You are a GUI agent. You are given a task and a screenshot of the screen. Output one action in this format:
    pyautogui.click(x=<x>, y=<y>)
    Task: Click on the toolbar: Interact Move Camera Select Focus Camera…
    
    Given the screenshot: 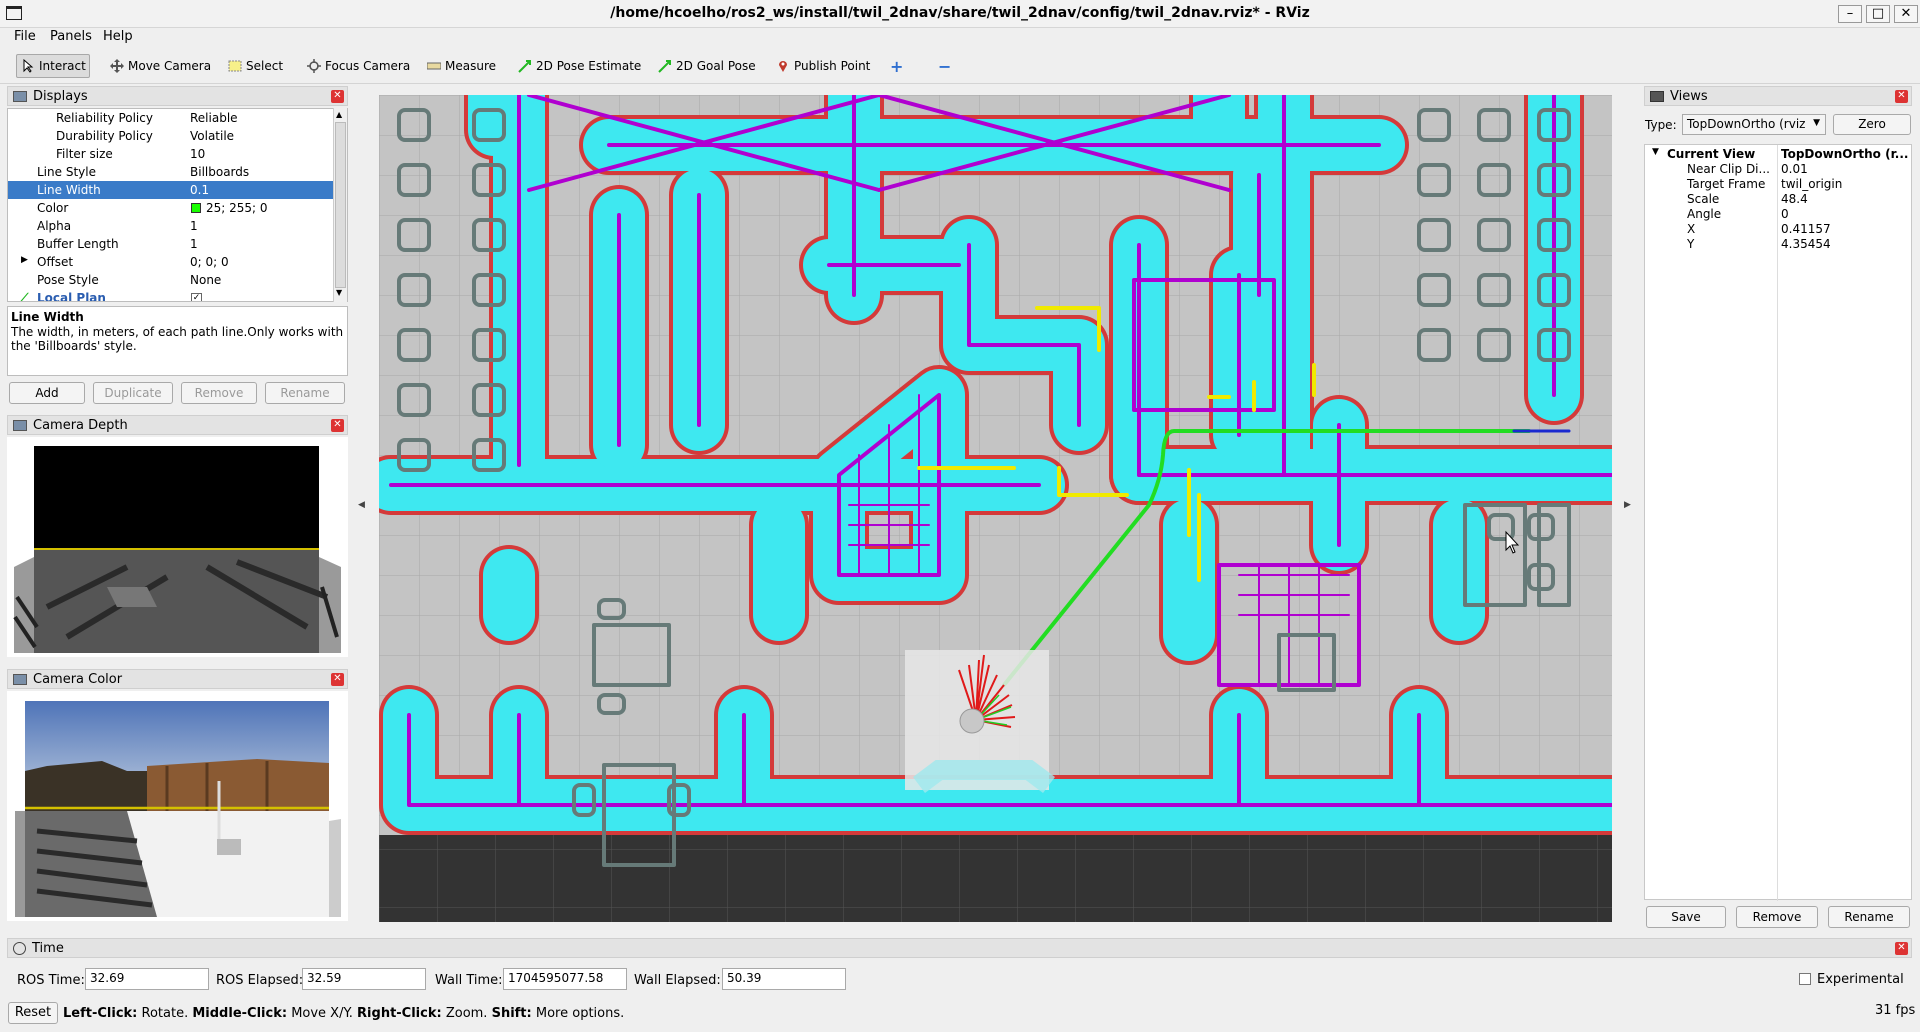 What is the action you would take?
    pyautogui.click(x=960, y=66)
    